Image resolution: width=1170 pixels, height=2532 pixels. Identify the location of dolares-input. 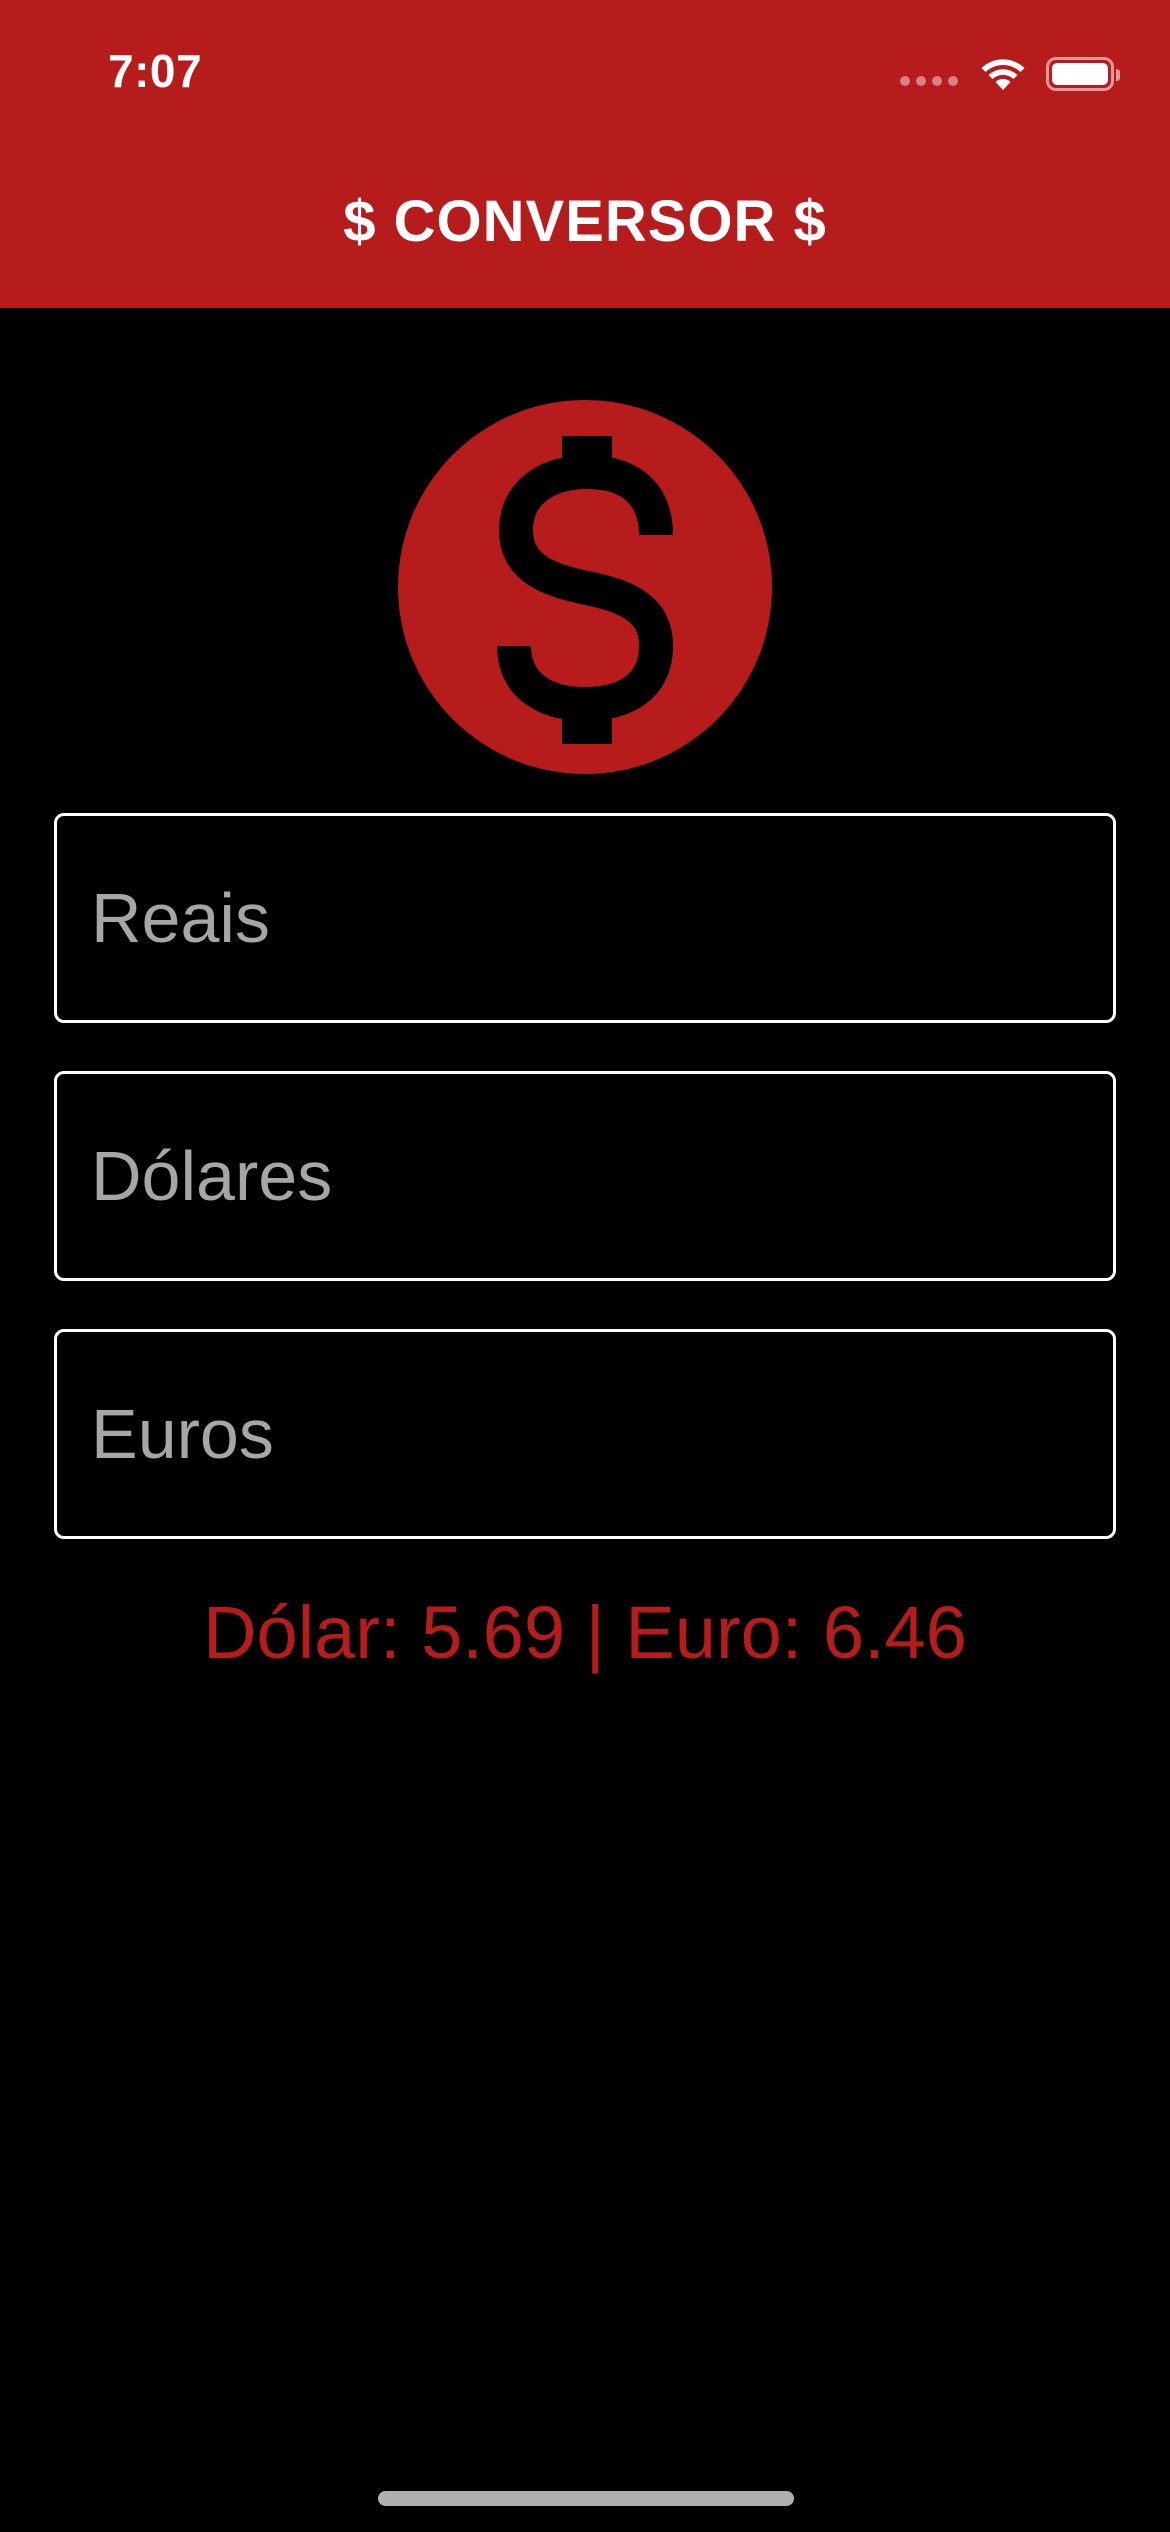
(585, 1176).